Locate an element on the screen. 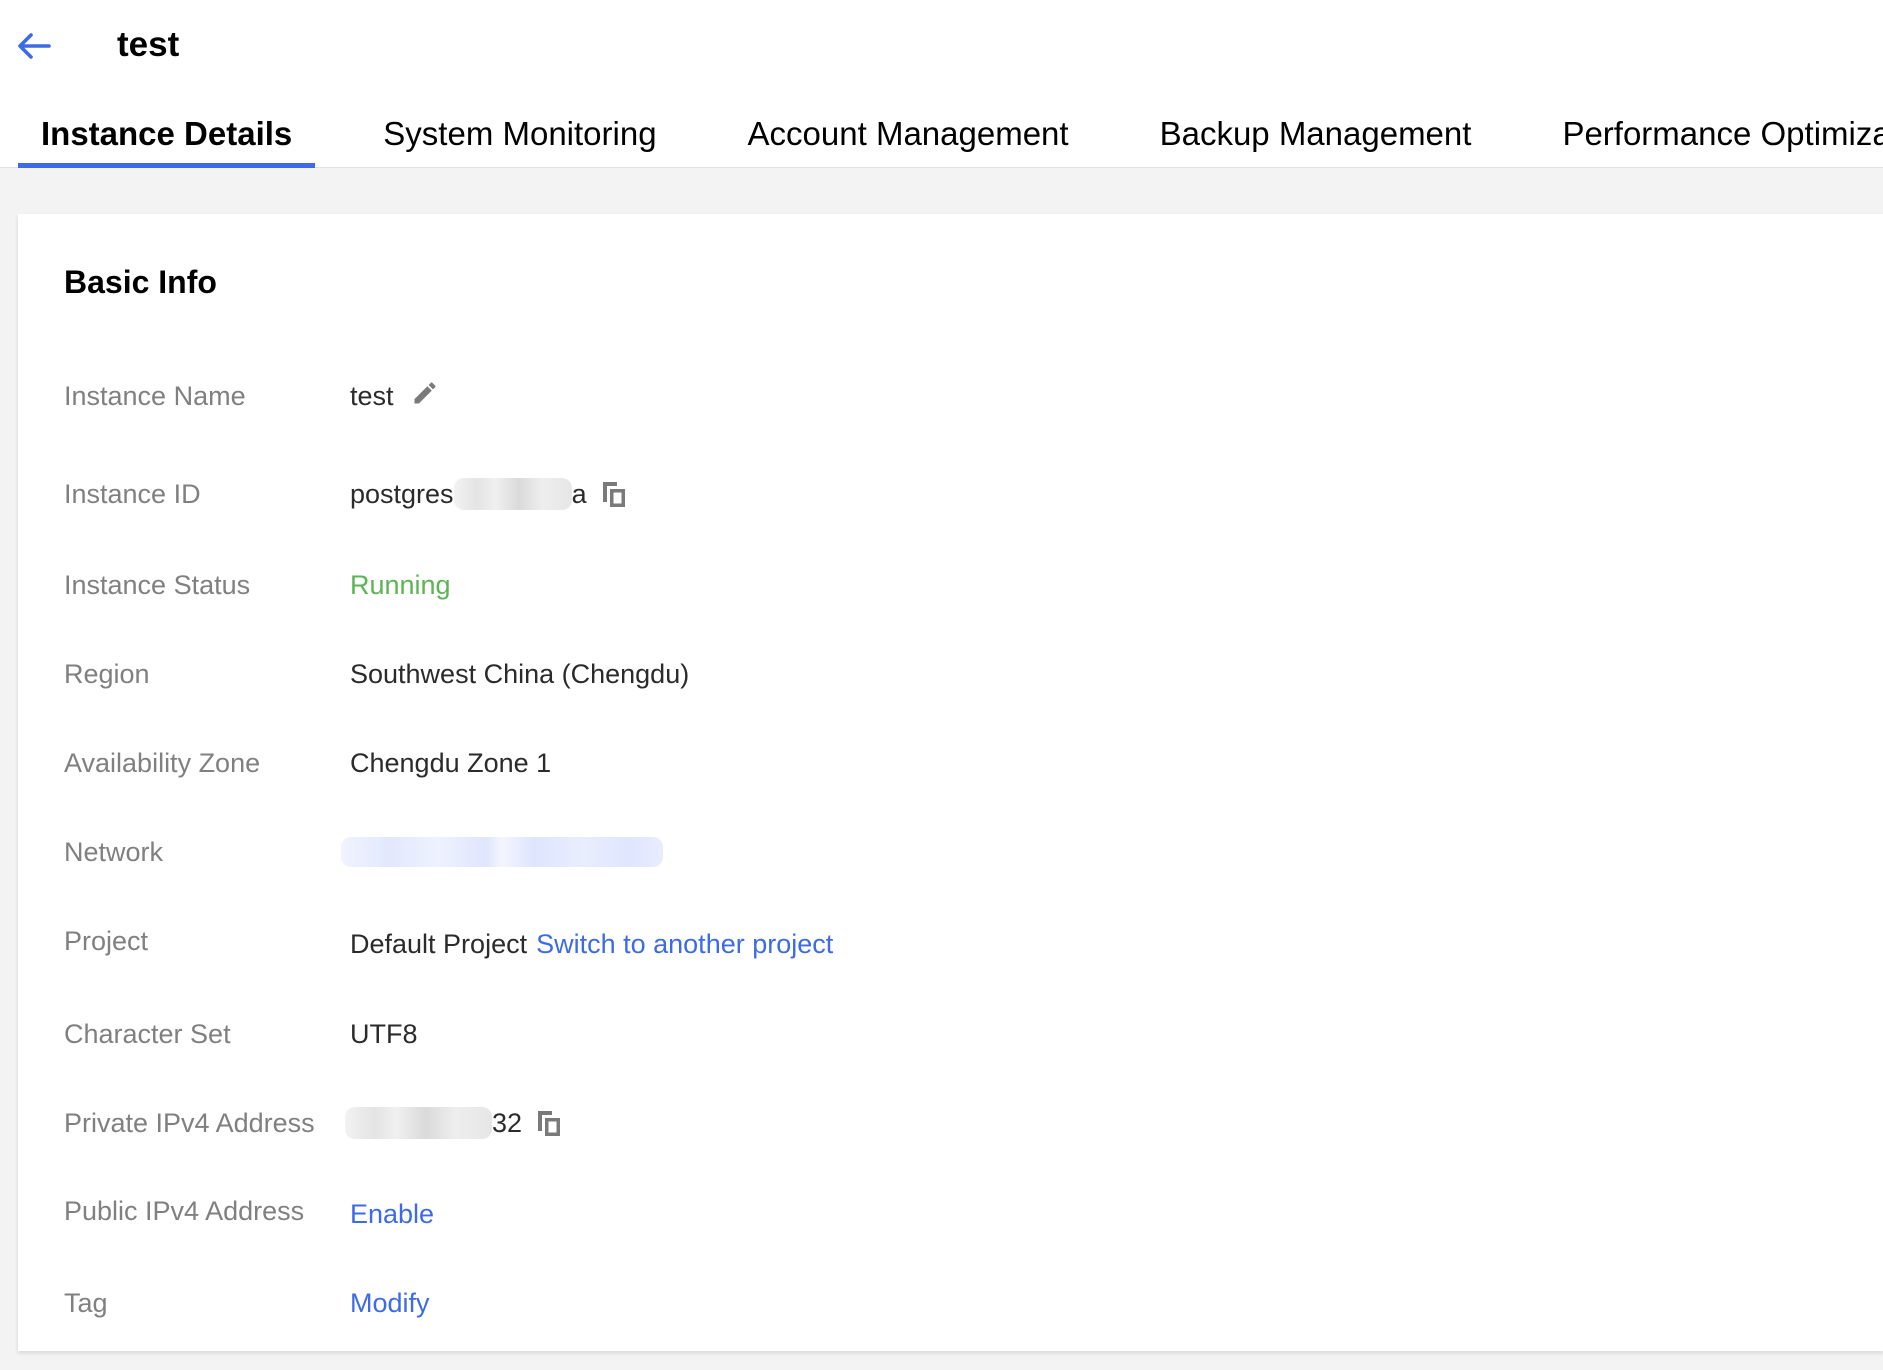 The width and height of the screenshot is (1883, 1370). enable-public-ip-link: Enable is located at coordinates (392, 1214).